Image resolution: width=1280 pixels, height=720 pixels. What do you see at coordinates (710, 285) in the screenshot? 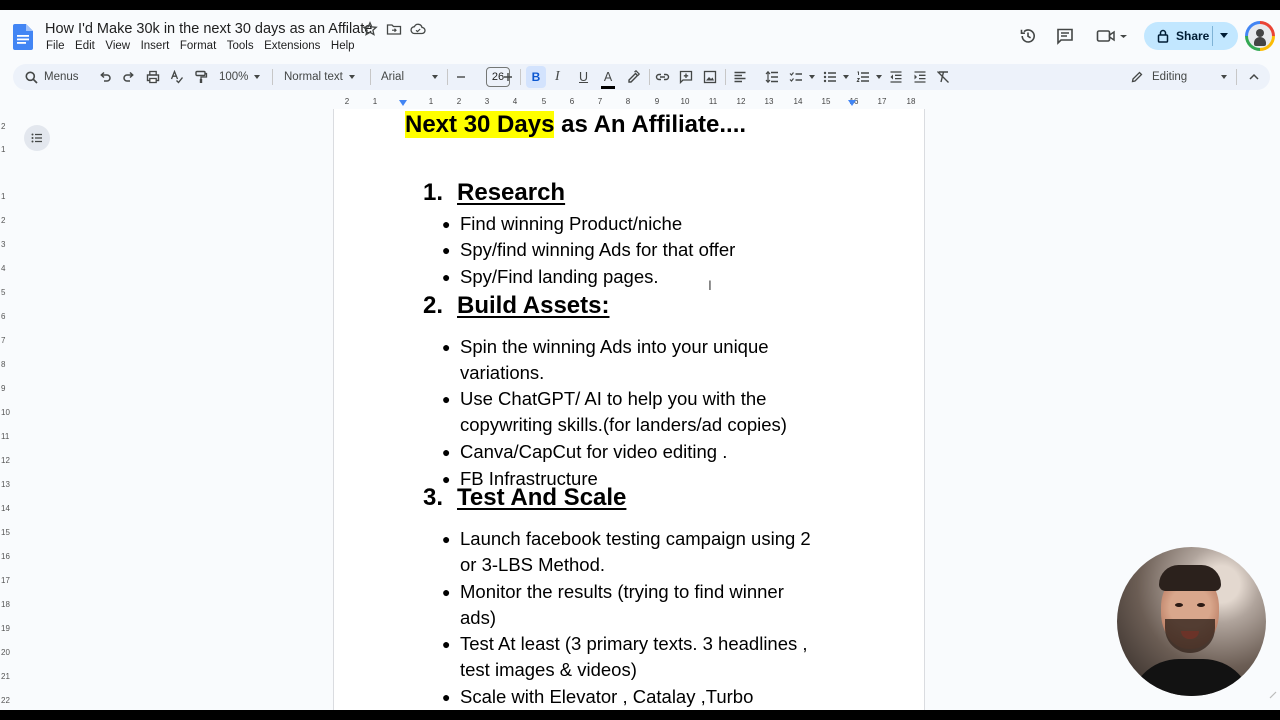
I see `text-cursor-icon: I` at bounding box center [710, 285].